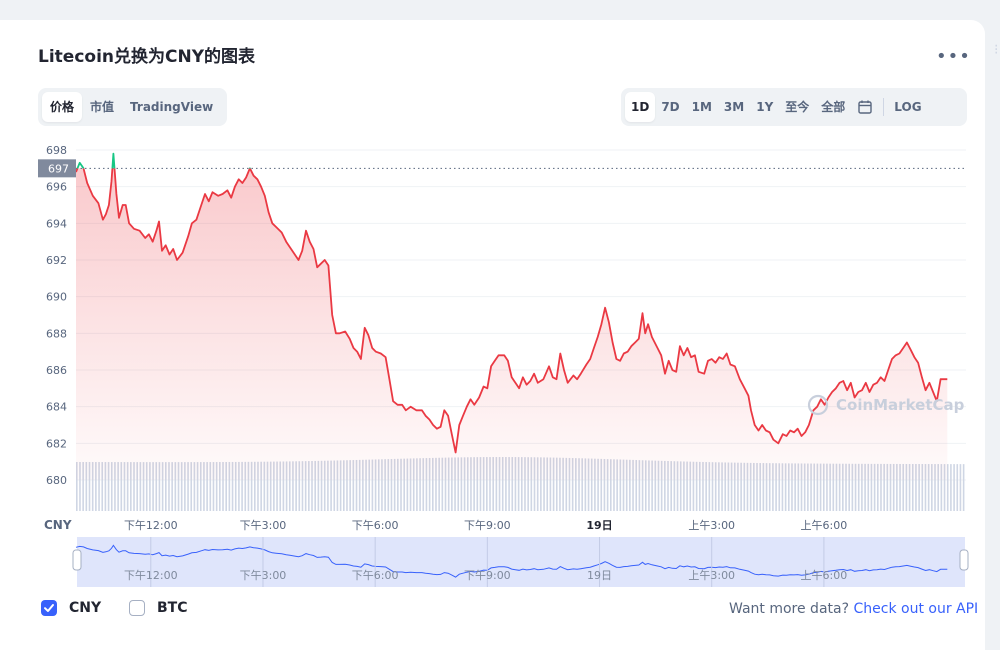  What do you see at coordinates (964, 560) in the screenshot?
I see `navigator-right-handle` at bounding box center [964, 560].